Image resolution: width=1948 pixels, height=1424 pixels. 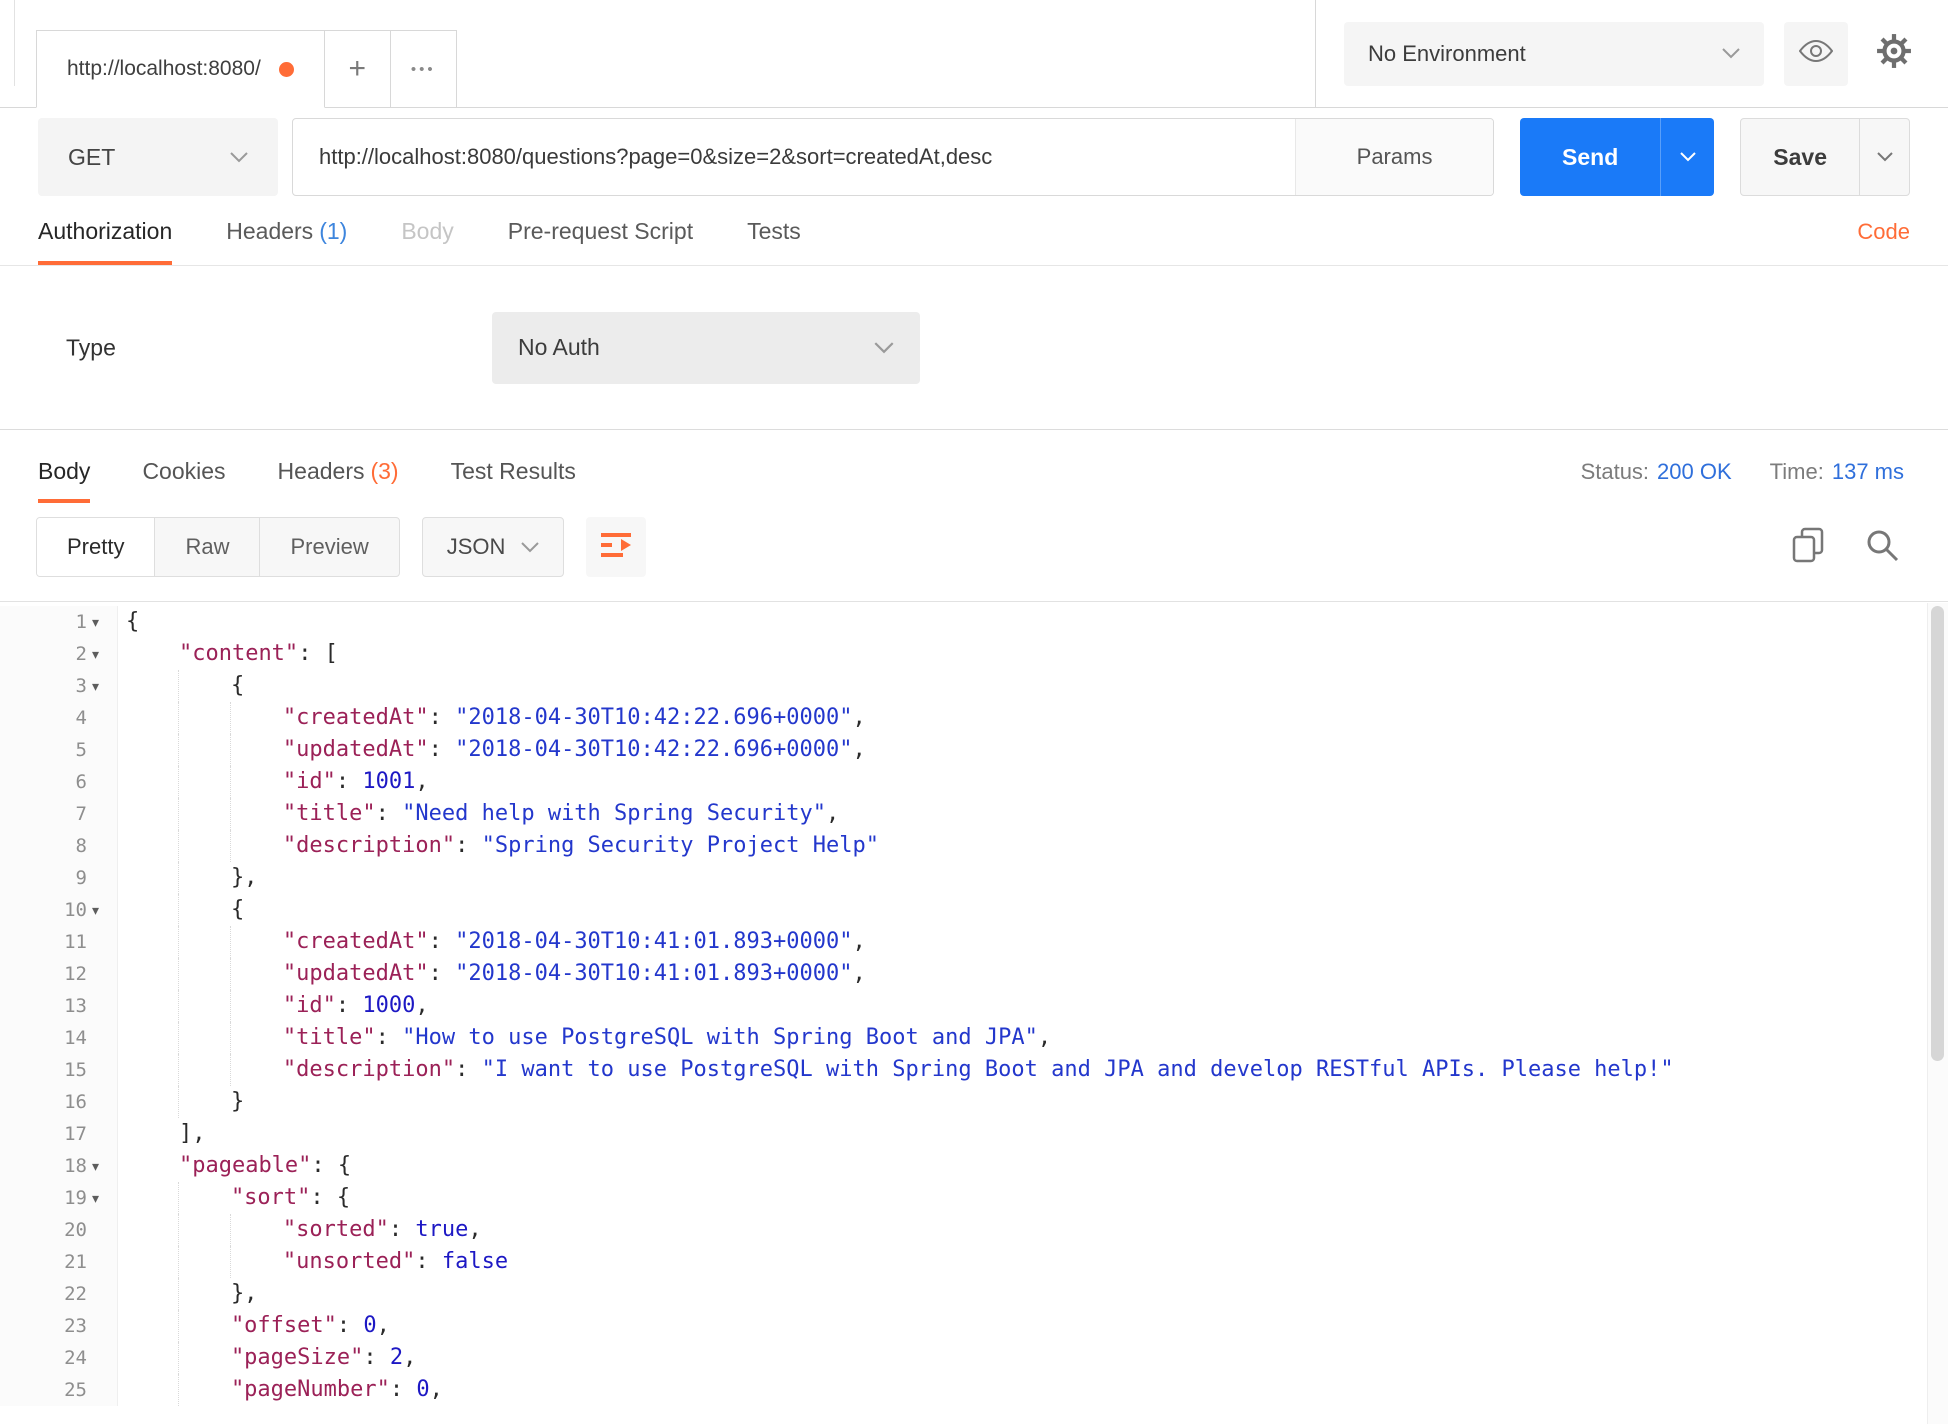 What do you see at coordinates (234, 1198) in the screenshot?
I see `code-text: "sort": {` at bounding box center [234, 1198].